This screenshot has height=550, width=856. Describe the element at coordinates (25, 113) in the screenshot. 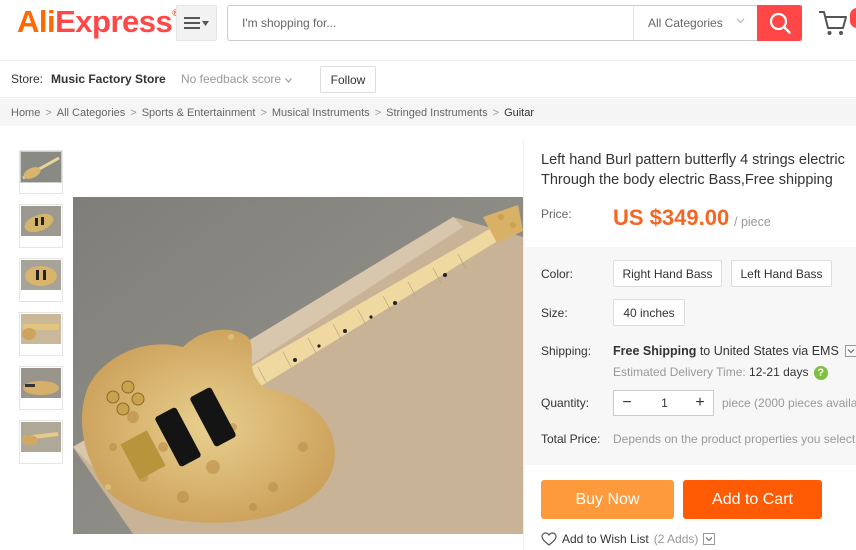

I see `breadcrumb-home: Home` at that location.